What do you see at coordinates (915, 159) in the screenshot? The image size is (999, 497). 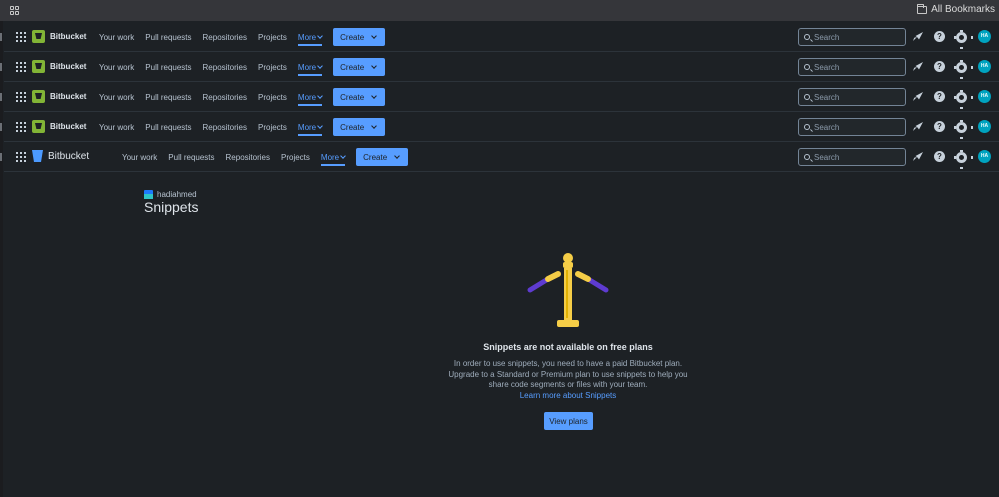 I see `rocket-tail` at bounding box center [915, 159].